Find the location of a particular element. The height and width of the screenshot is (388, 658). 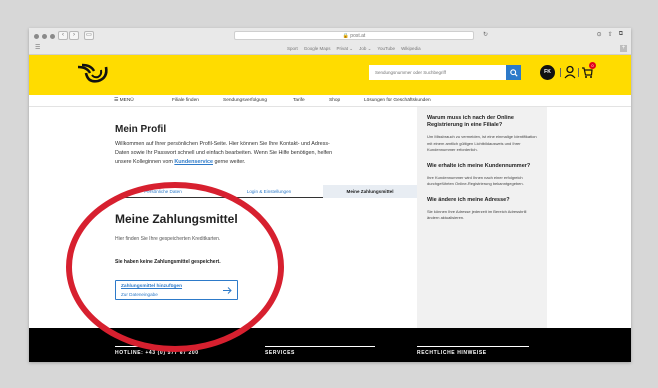

sidebar-icon: ▭ is located at coordinates (89, 35).